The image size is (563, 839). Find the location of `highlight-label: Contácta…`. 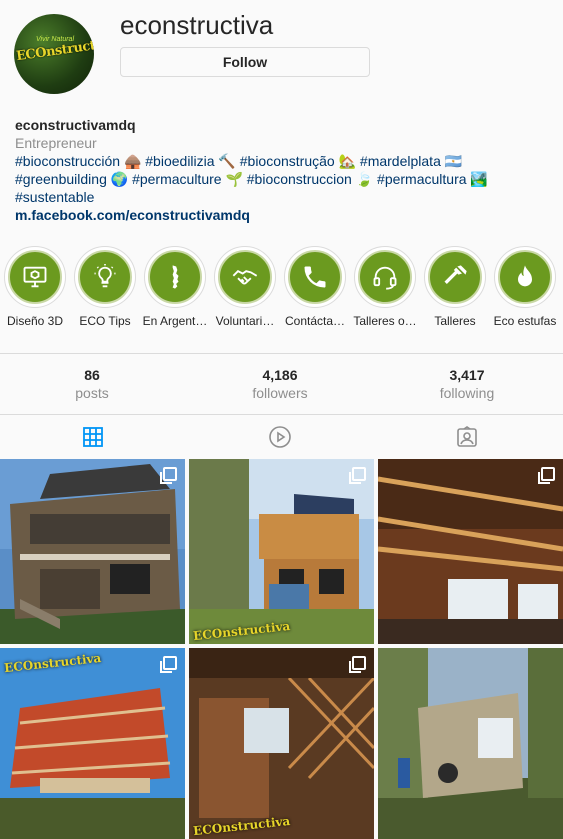

highlight-label: Contácta… is located at coordinates (315, 321).